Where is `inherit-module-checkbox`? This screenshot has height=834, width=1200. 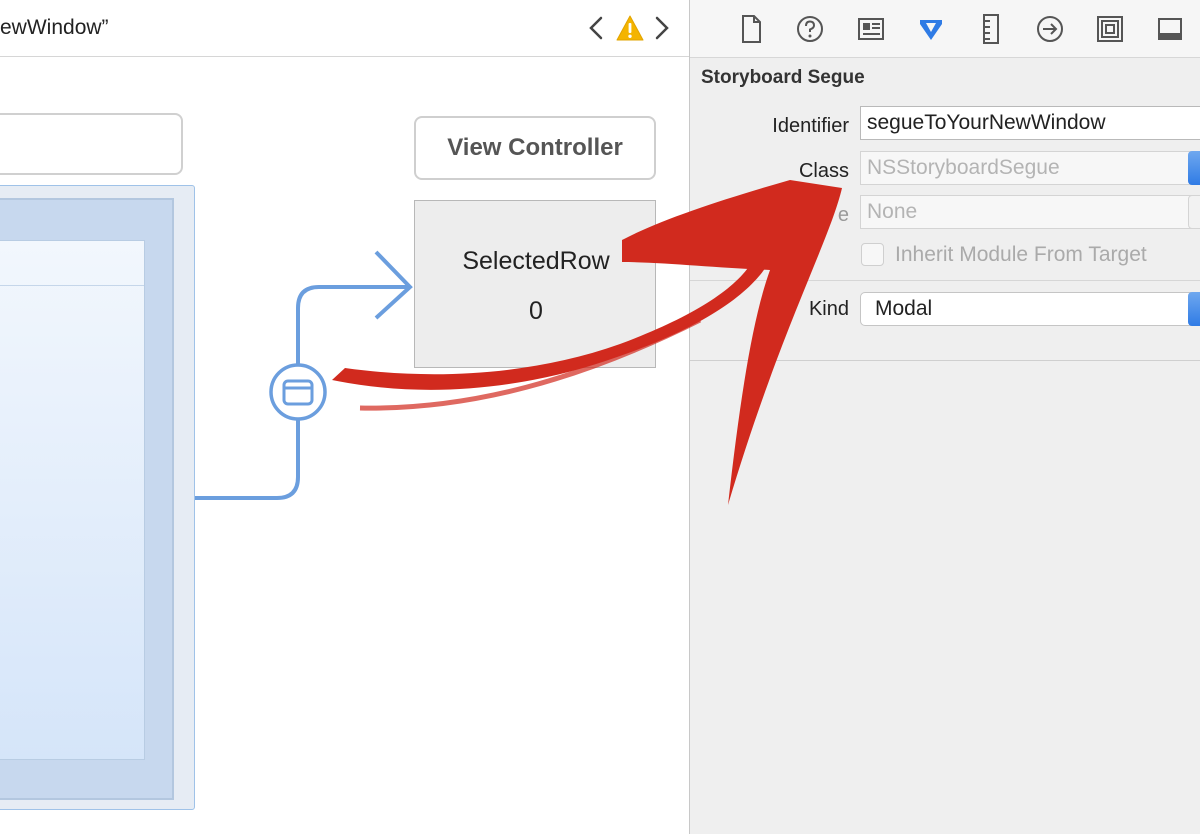 inherit-module-checkbox is located at coordinates (872, 254).